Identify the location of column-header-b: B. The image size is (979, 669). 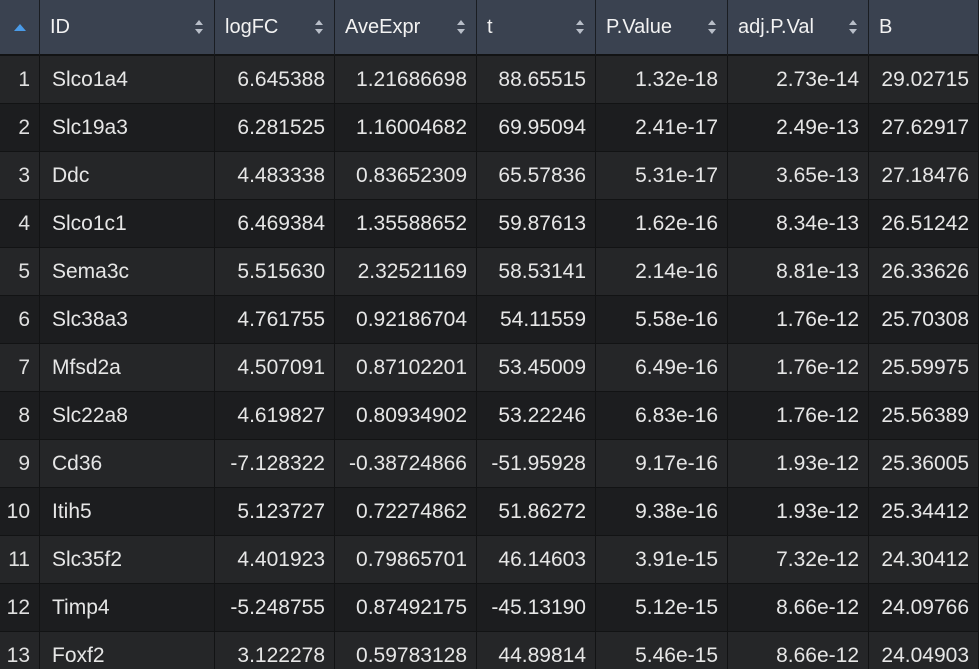
(924, 28).